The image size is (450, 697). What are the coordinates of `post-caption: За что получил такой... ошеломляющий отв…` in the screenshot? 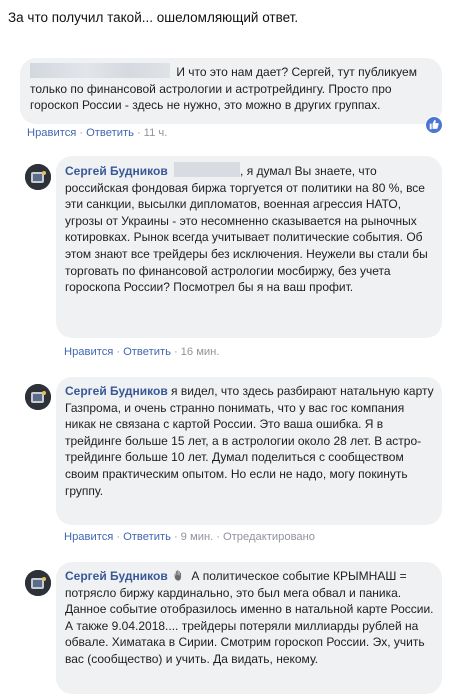 It's located at (153, 17).